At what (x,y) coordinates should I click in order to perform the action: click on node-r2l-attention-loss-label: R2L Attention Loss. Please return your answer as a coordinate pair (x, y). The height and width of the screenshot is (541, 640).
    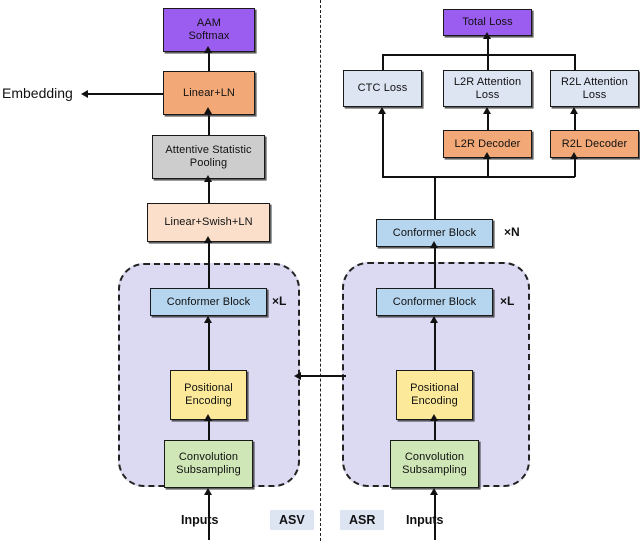
    Looking at the image, I should click on (594, 88).